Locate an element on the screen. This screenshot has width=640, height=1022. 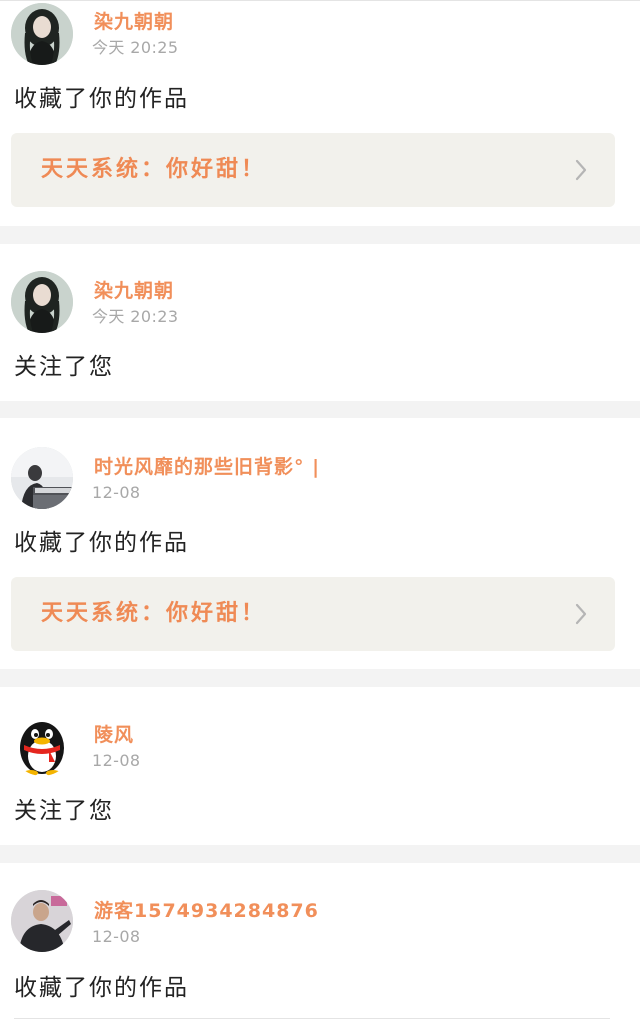
qq-penguin-avatar is located at coordinates (42, 745).